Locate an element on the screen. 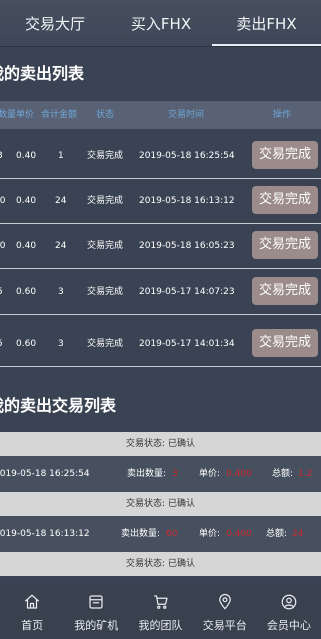 This screenshot has width=321, height=639. tab-label: 交易大厅 is located at coordinates (54, 23).